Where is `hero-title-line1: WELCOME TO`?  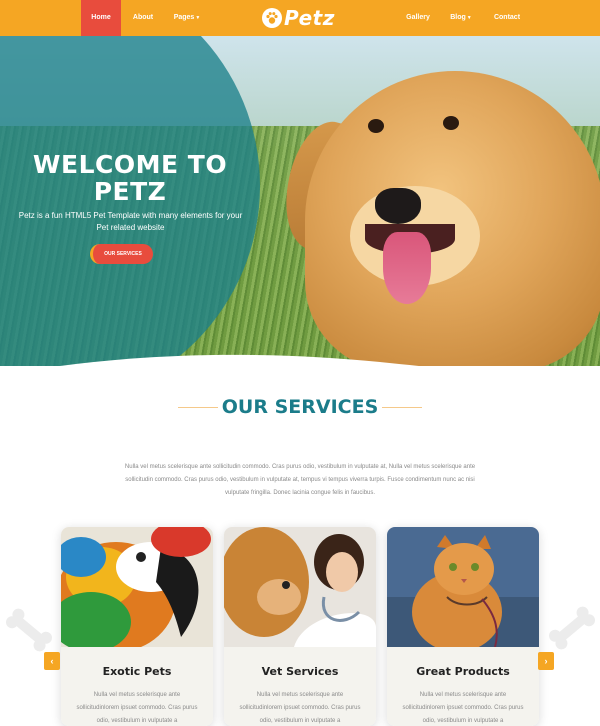
hero-title-line1: WELCOME TO is located at coordinates (130, 164).